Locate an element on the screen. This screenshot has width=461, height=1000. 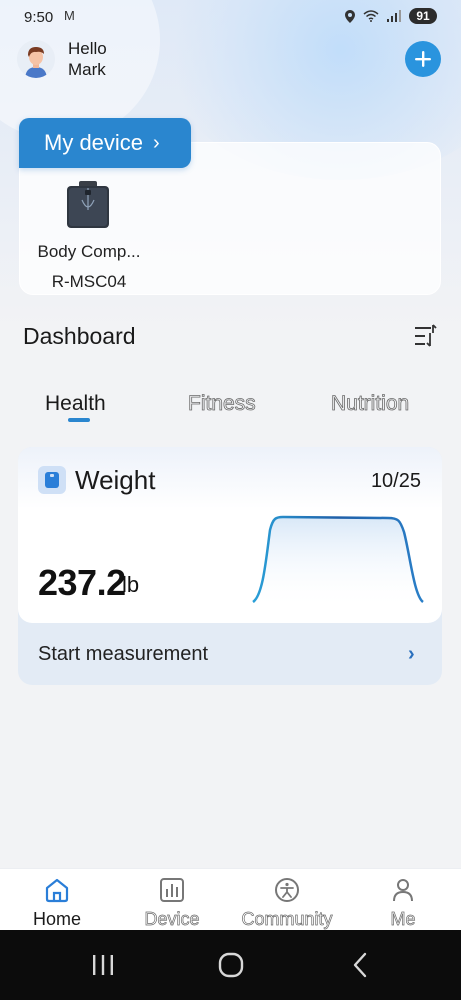
greeting: Hello Mark is located at coordinates (87, 59).